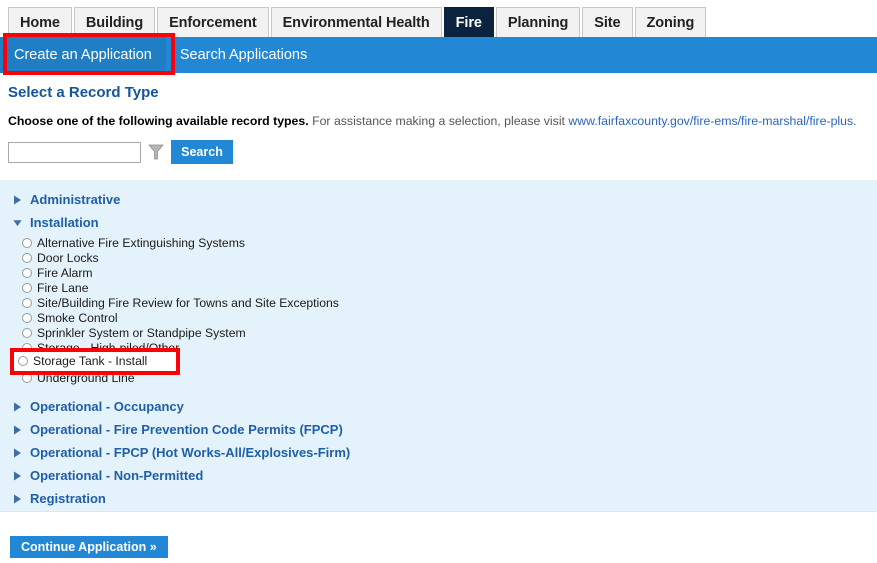 This screenshot has width=877, height=563. Describe the element at coordinates (90, 361) in the screenshot. I see `option-label: Storage Tank - Install` at that location.